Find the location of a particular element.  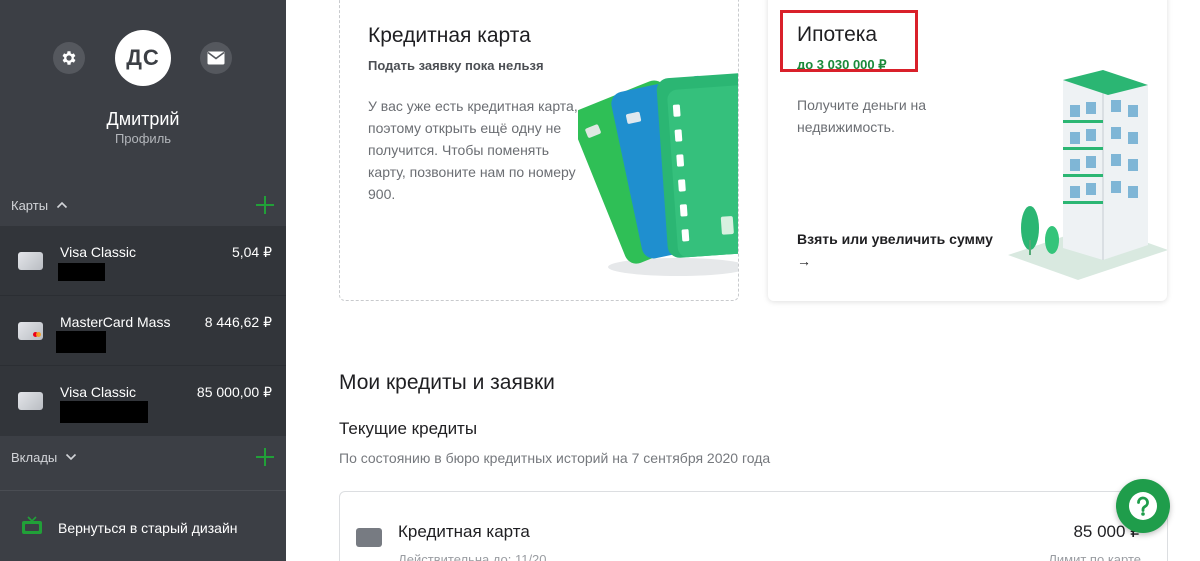

card-item-mastercard-mass: MasterCard Mass 8 446,62 ₽ is located at coordinates (143, 331).